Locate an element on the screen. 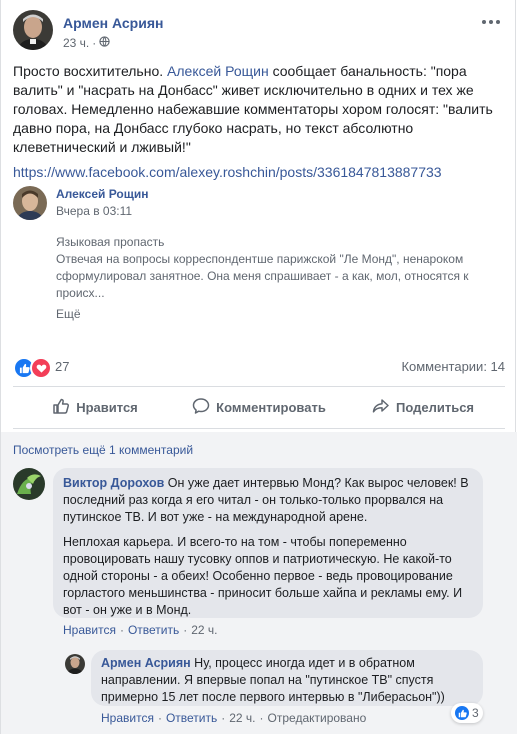  comment-time: 22 ч. is located at coordinates (204, 630).